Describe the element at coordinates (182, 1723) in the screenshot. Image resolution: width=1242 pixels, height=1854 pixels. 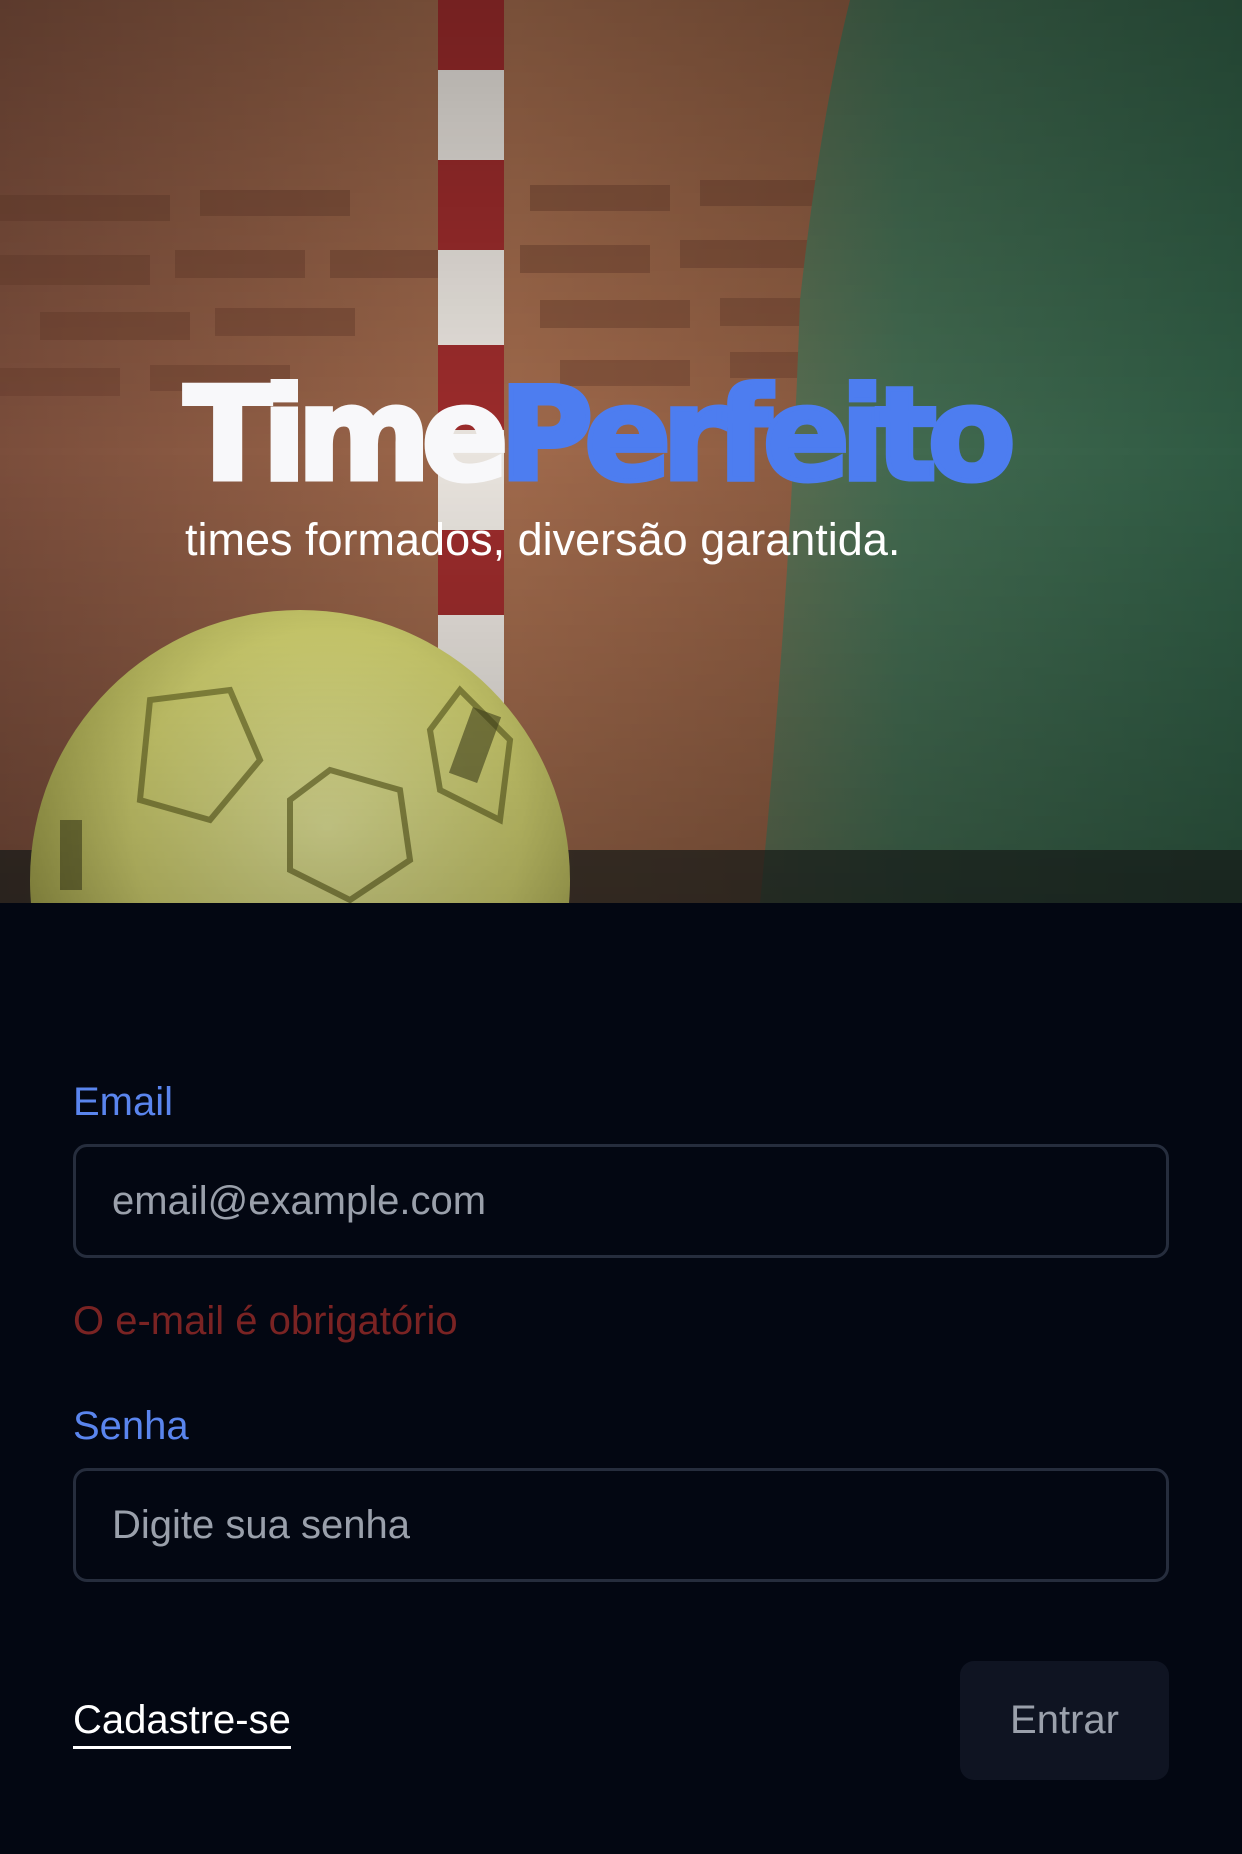
I see `signup-link: Cadastre-se` at that location.